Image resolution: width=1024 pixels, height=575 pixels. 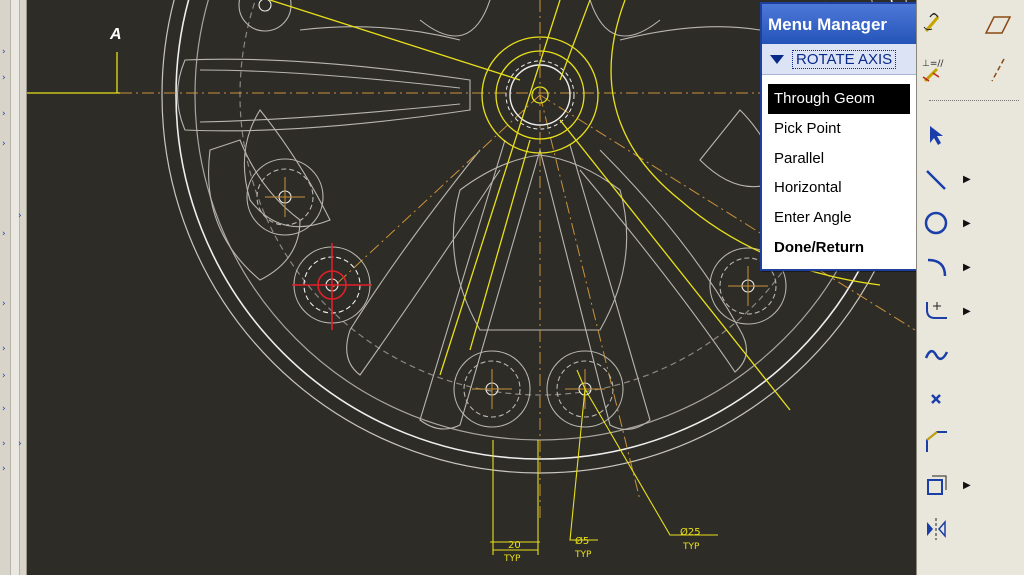 What do you see at coordinates (936, 399) in the screenshot?
I see `point-icon` at bounding box center [936, 399].